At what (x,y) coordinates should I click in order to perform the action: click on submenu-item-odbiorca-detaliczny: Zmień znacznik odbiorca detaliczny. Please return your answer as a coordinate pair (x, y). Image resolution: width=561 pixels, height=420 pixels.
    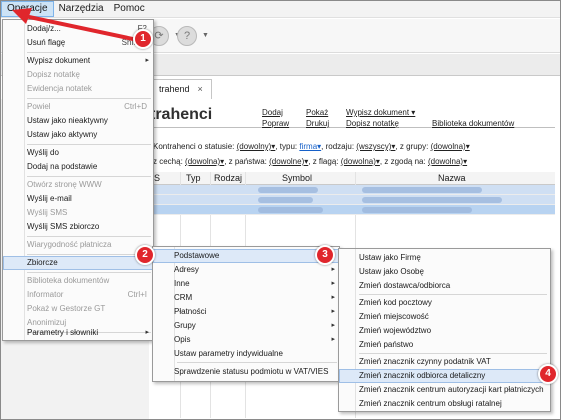
    Looking at the image, I should click on (444, 376).